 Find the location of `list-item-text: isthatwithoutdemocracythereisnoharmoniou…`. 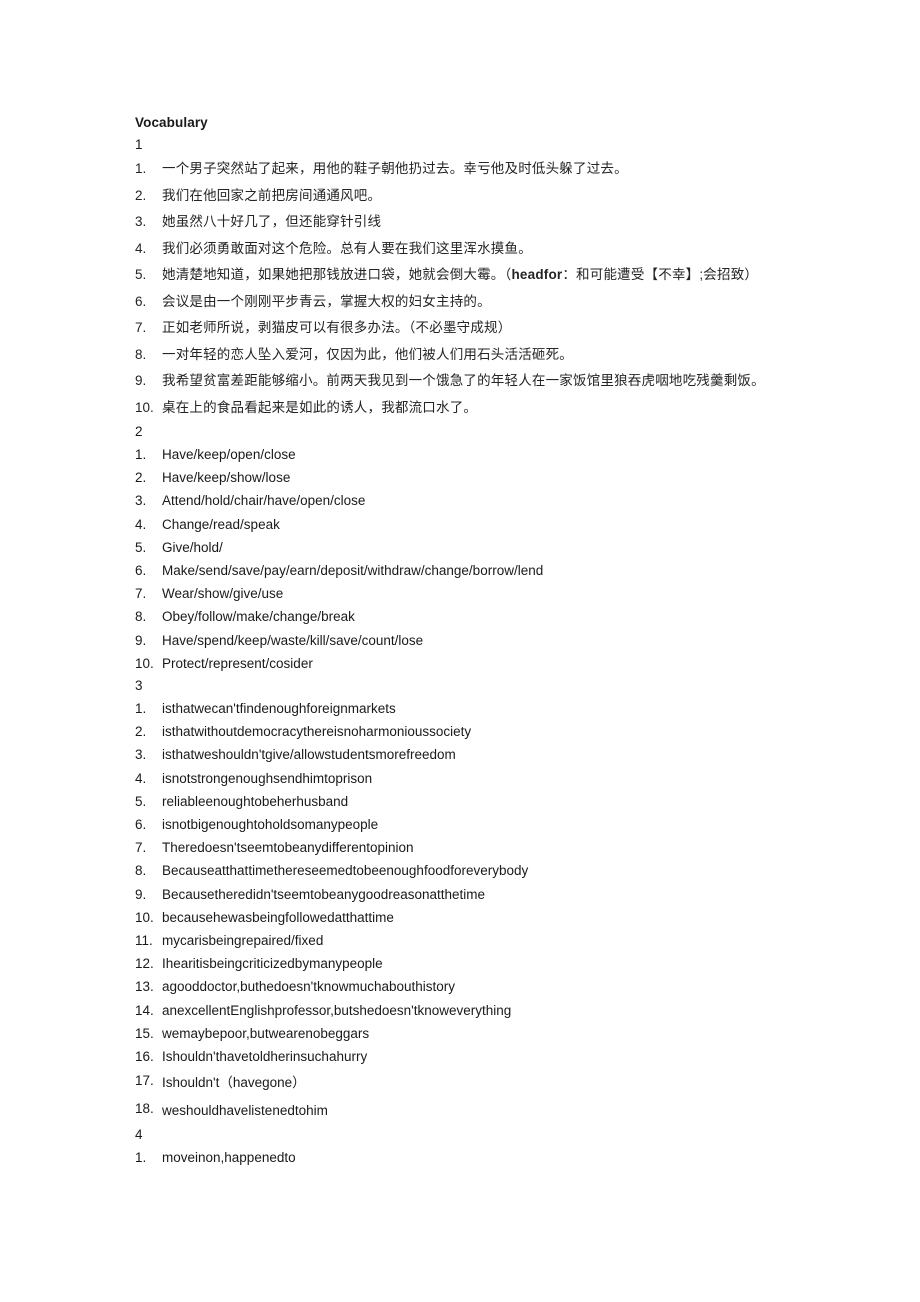

list-item-text: isthatwithoutdemocracythereisnoharmoniou… is located at coordinates (317, 732).